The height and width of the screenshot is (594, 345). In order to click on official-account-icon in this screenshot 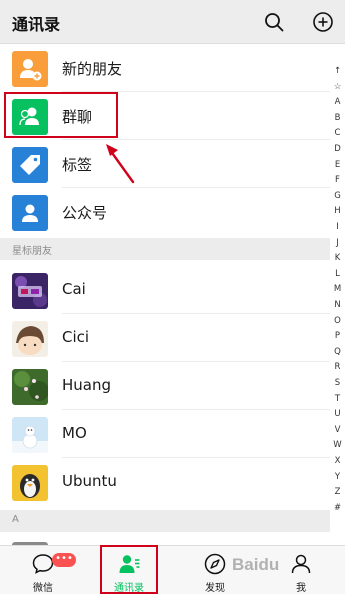, I will do `click(30, 213)`.